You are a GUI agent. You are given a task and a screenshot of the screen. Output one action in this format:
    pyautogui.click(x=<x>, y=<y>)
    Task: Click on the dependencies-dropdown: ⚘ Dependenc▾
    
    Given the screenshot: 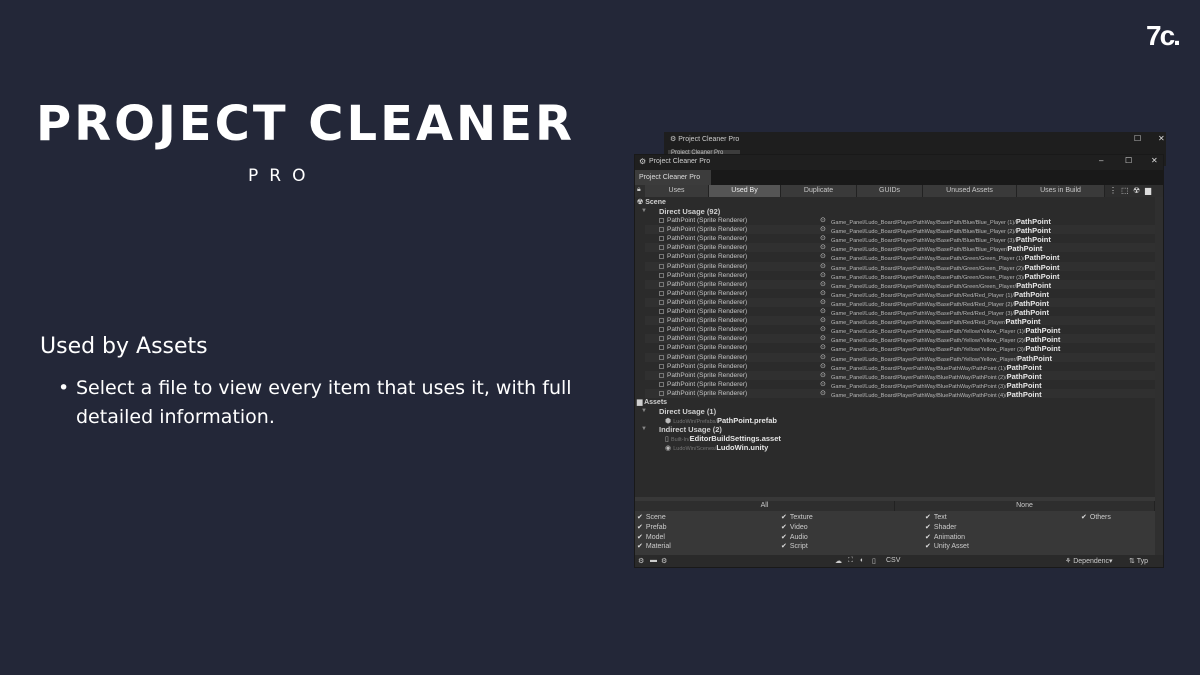 What is the action you would take?
    pyautogui.click(x=1089, y=561)
    